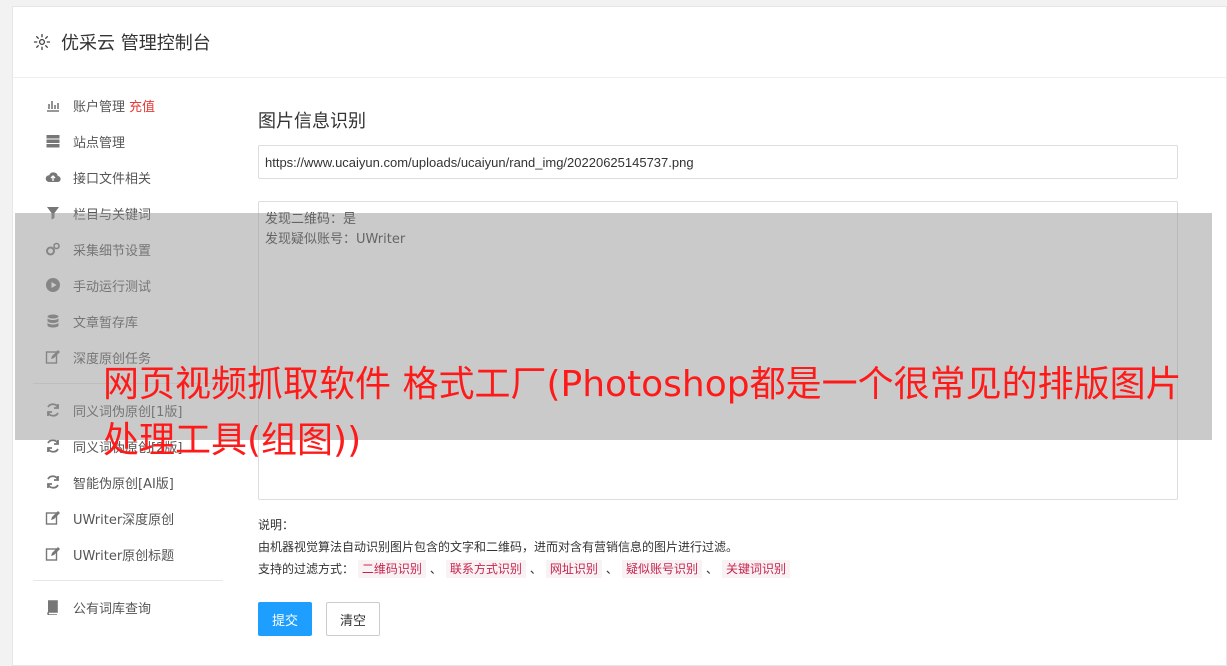 The height and width of the screenshot is (666, 1227). I want to click on sidebar-item-sites: 站点管理, so click(118, 141).